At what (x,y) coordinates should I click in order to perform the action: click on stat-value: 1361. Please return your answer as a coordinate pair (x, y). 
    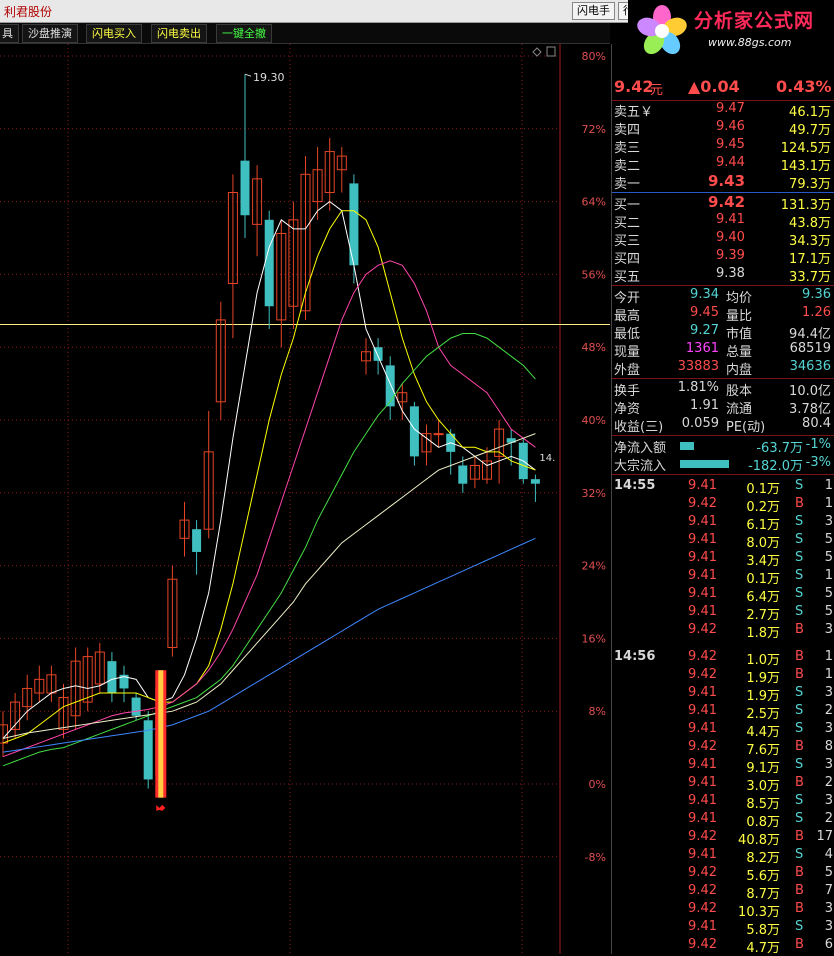
    Looking at the image, I should click on (702, 348).